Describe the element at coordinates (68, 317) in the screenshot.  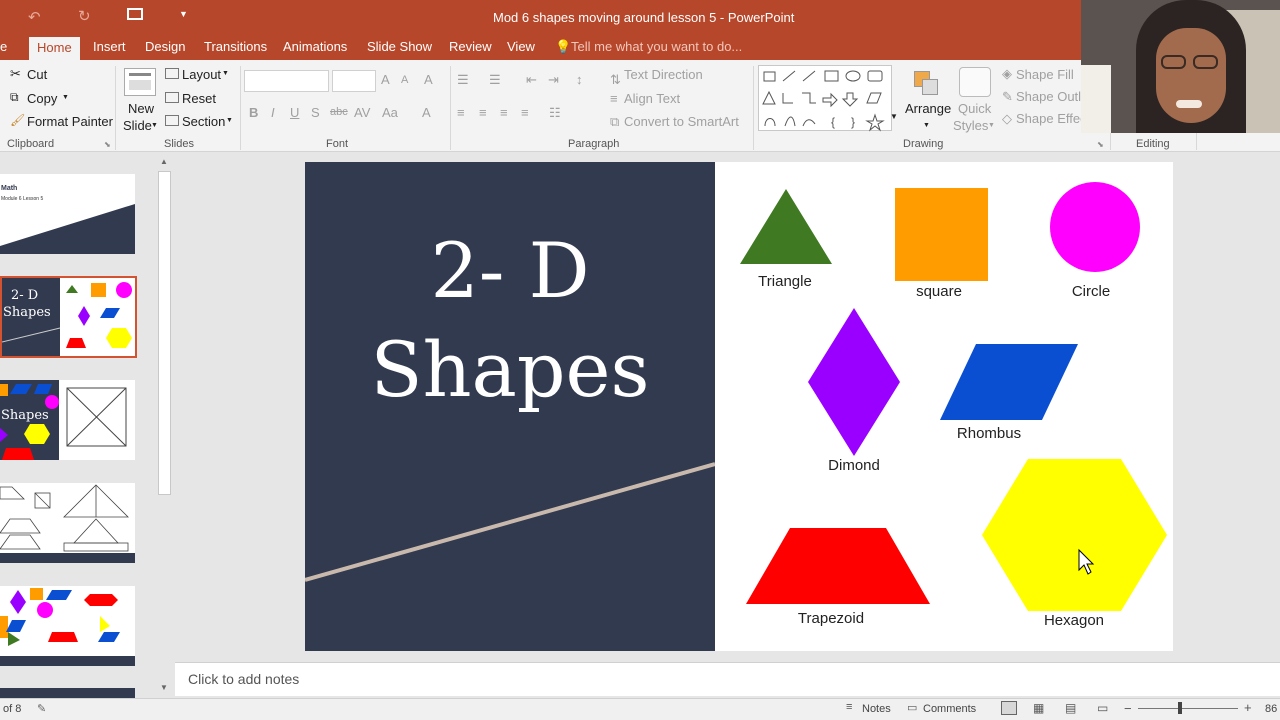
I see `thumbnail-slide-2: 2- D Shapes` at that location.